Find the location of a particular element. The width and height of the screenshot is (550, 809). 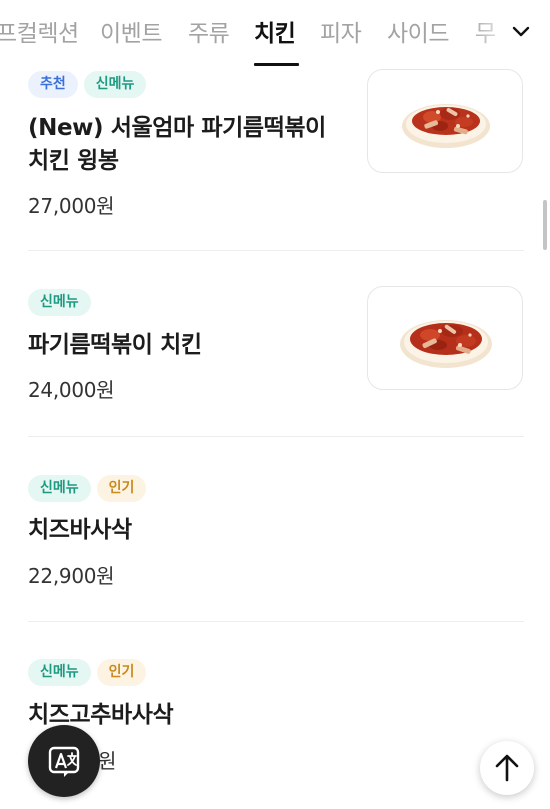

active-tab-underline is located at coordinates (276, 64).